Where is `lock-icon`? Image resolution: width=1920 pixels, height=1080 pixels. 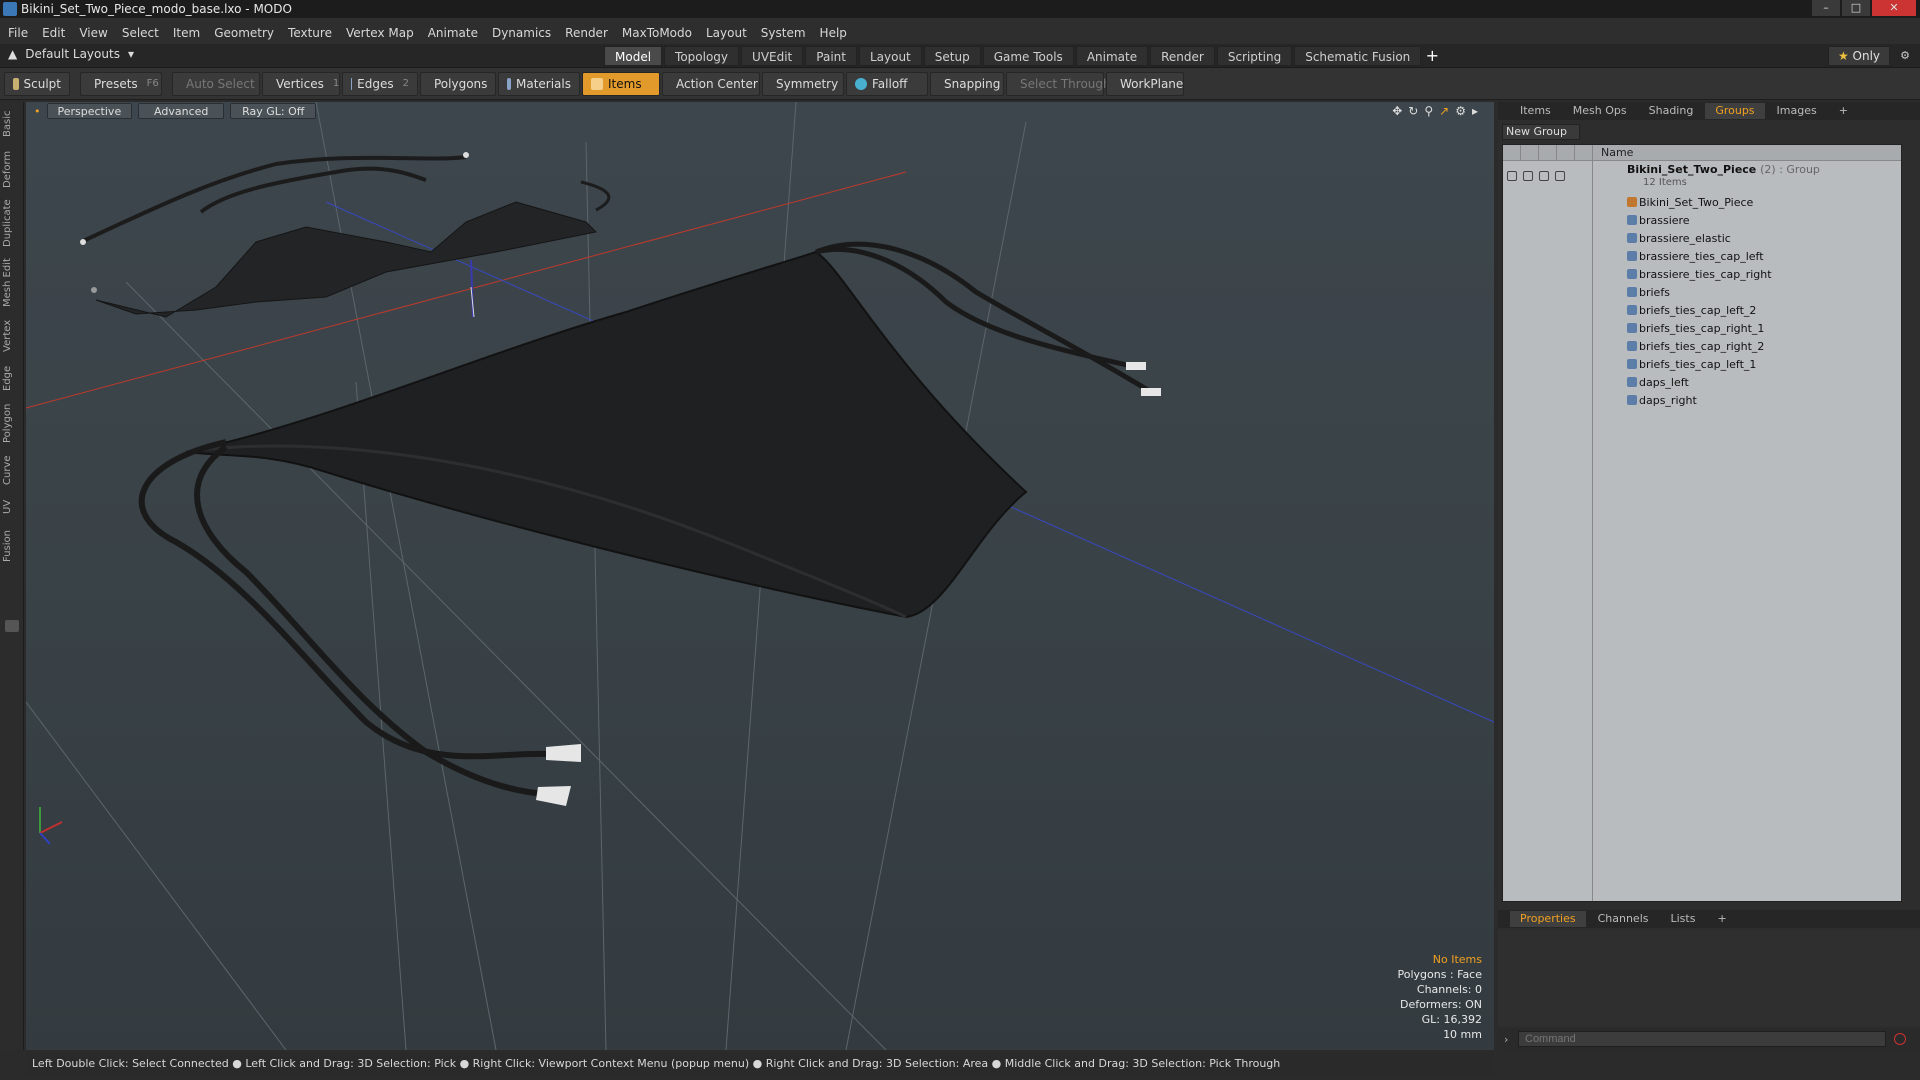 lock-icon is located at coordinates (1544, 176).